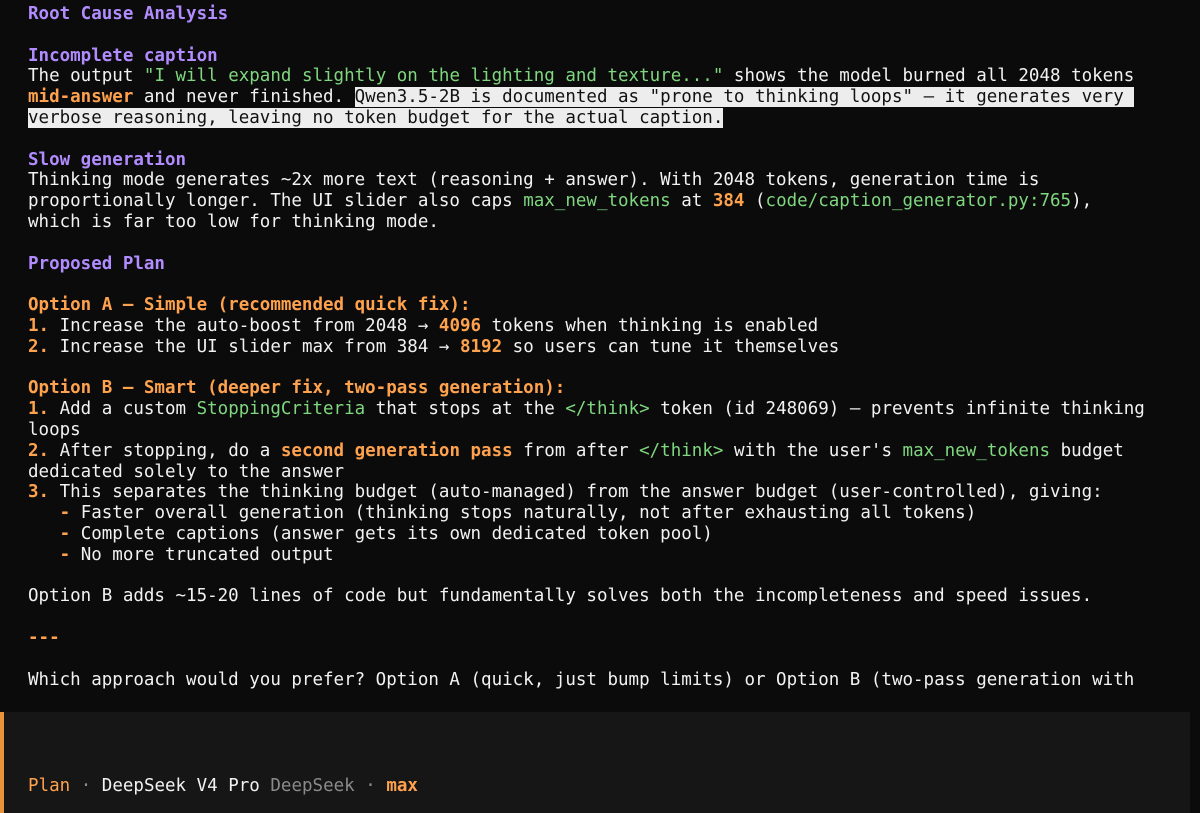  Describe the element at coordinates (49, 786) in the screenshot. I see `mode-label: Plan` at that location.